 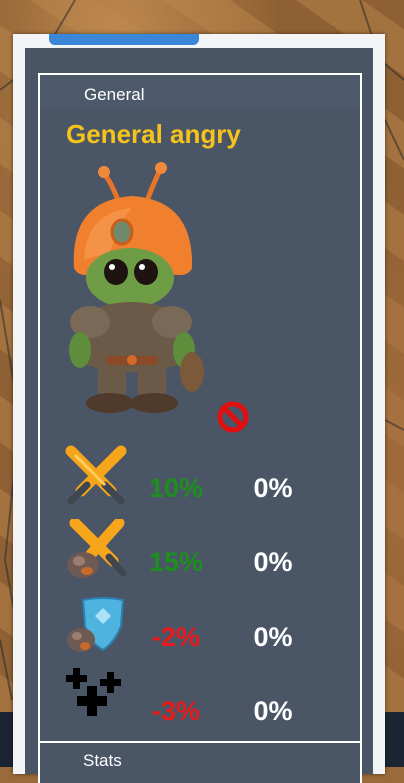 What do you see at coordinates (200, 762) in the screenshot?
I see `stats-section-header: Stats` at bounding box center [200, 762].